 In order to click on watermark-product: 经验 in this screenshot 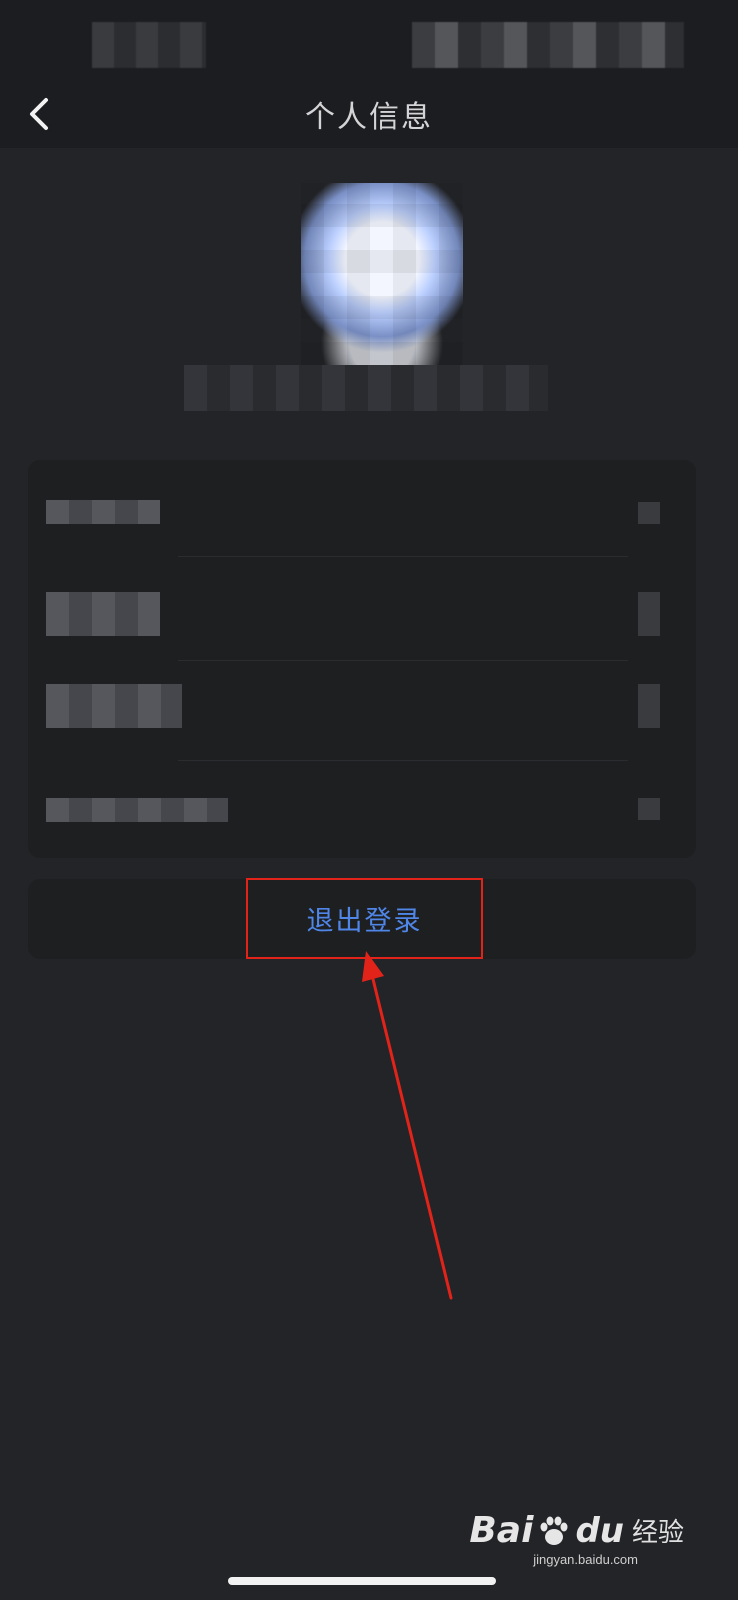, I will do `click(657, 1533)`.